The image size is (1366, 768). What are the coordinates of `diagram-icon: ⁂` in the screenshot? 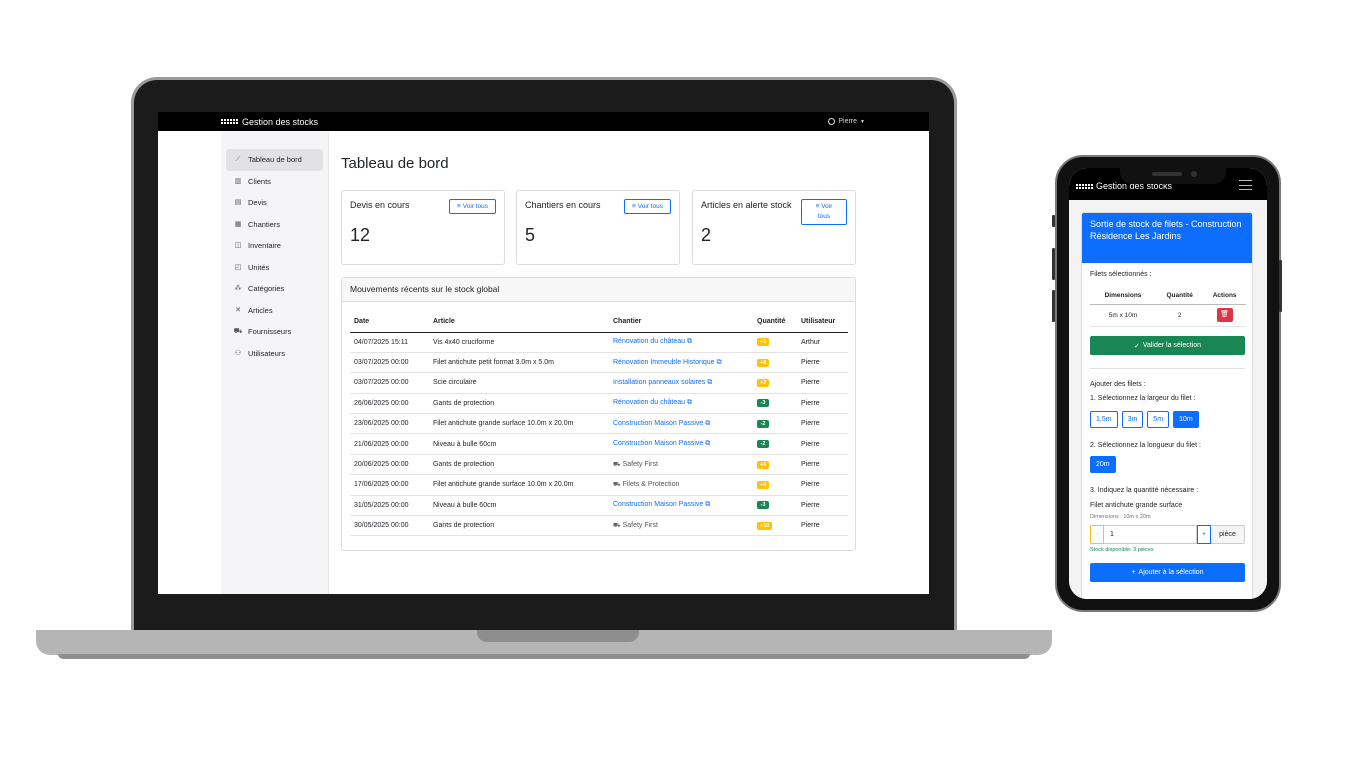 It's located at (238, 289).